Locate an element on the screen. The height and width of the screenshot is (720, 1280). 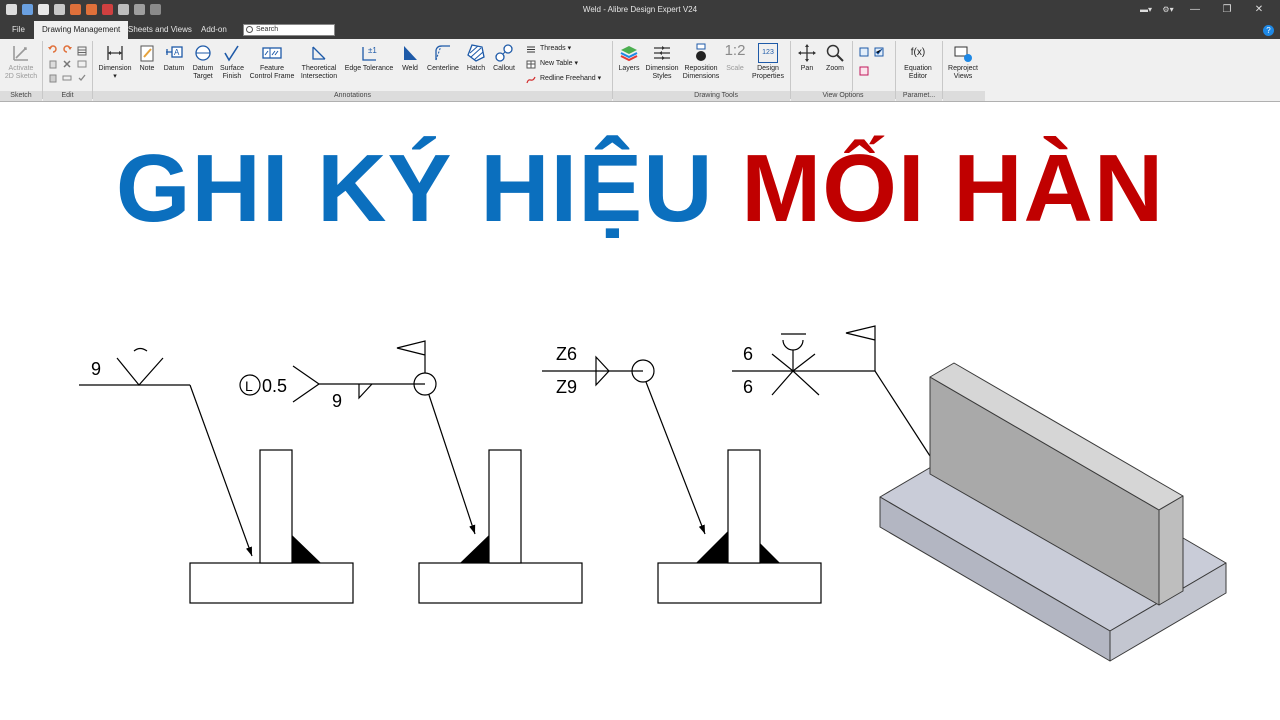
note-button: Note is located at coordinates (147, 57).